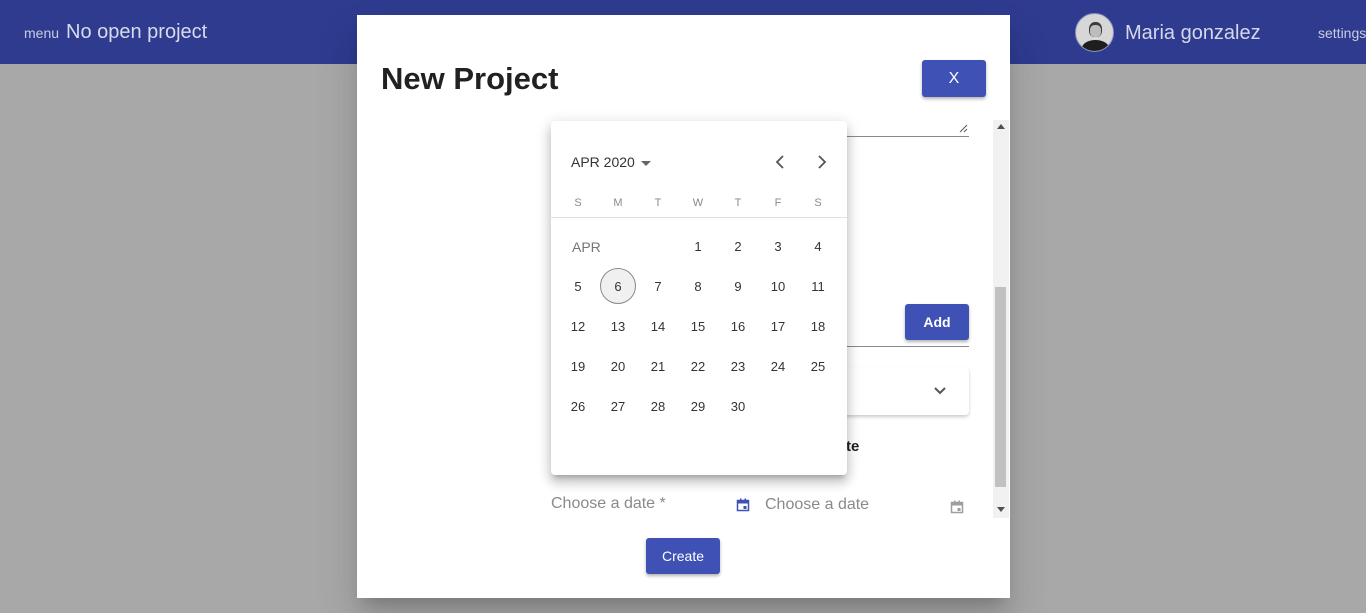  What do you see at coordinates (738, 406) in the screenshot?
I see `calendar-day: 30` at bounding box center [738, 406].